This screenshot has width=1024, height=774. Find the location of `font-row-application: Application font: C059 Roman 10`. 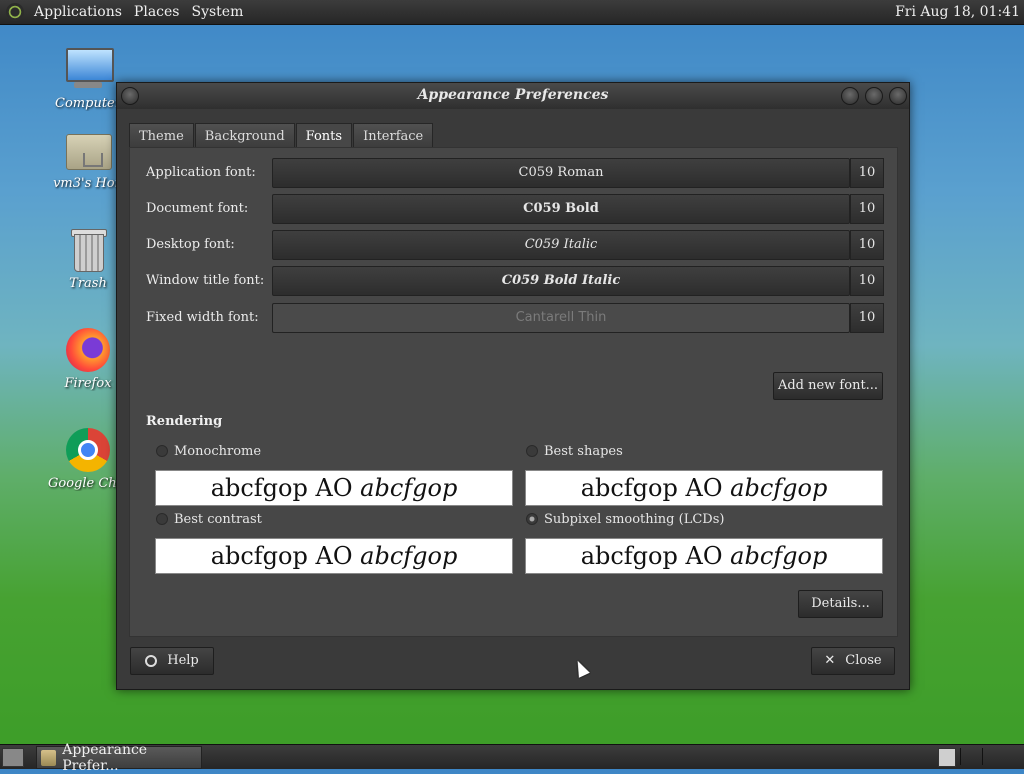

font-row-application: Application font: C059 Roman 10 is located at coordinates (516, 173).